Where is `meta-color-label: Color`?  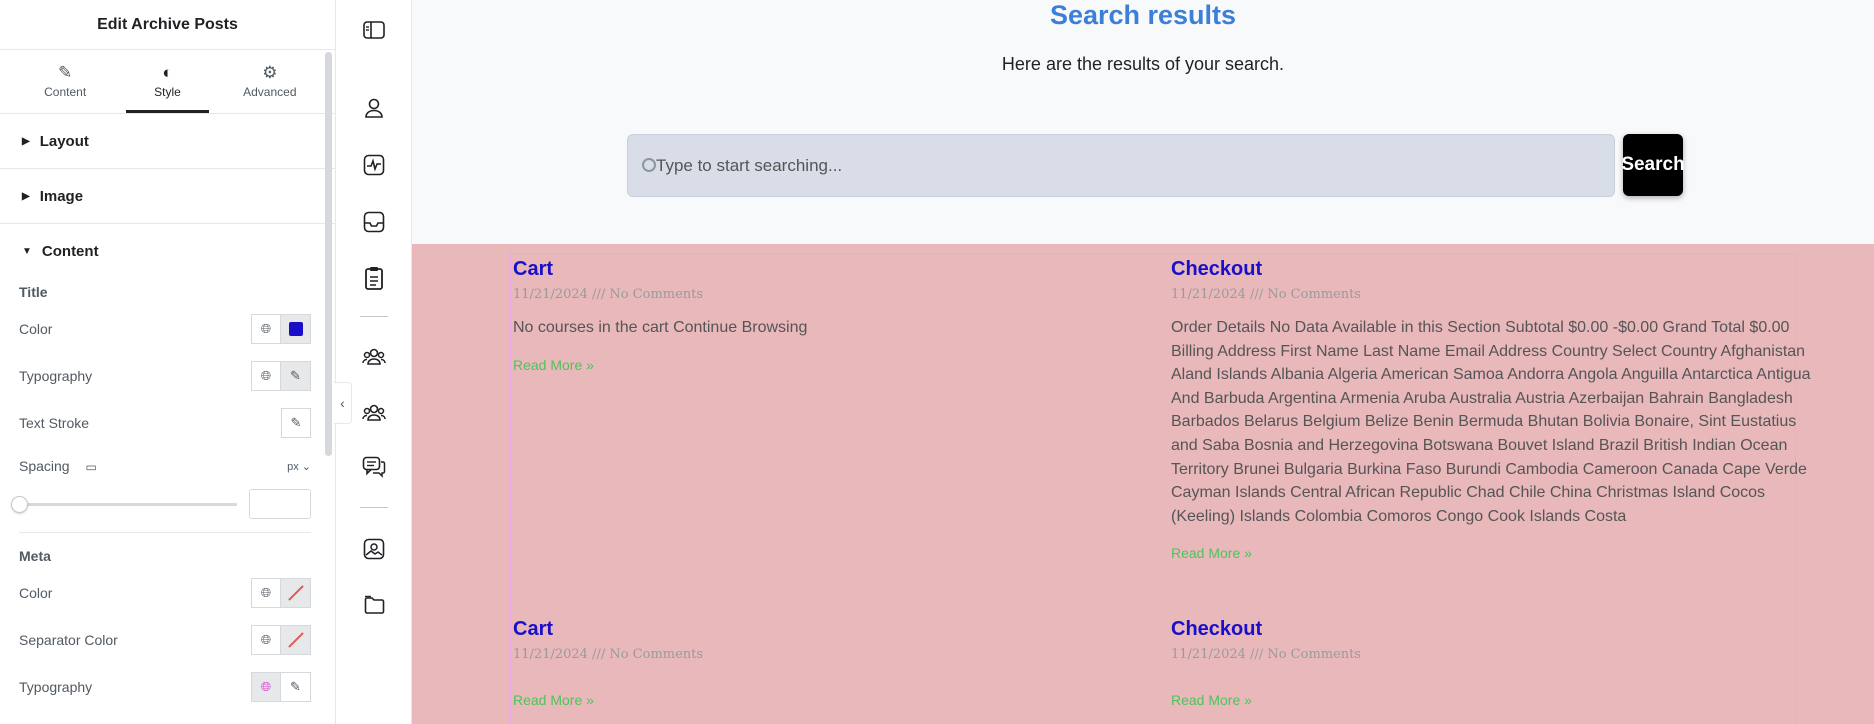
meta-color-label: Color is located at coordinates (36, 592).